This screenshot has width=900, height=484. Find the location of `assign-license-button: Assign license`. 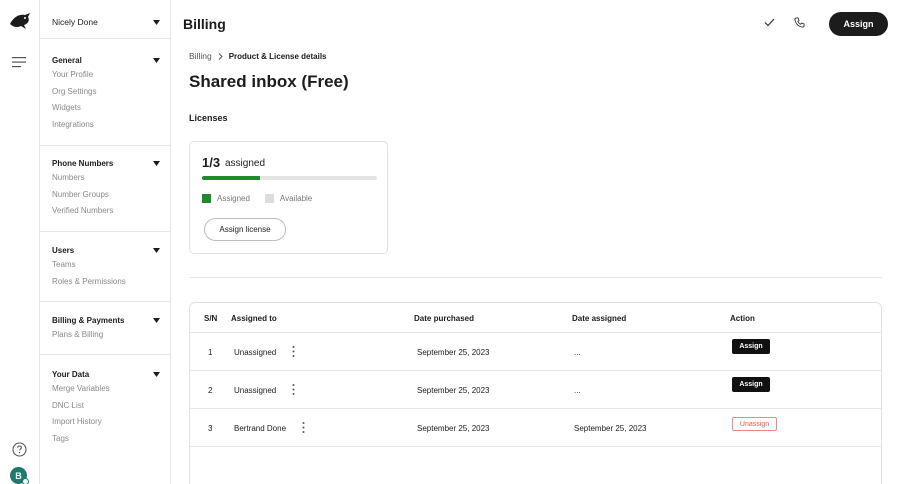

assign-license-button: Assign license is located at coordinates (245, 229).